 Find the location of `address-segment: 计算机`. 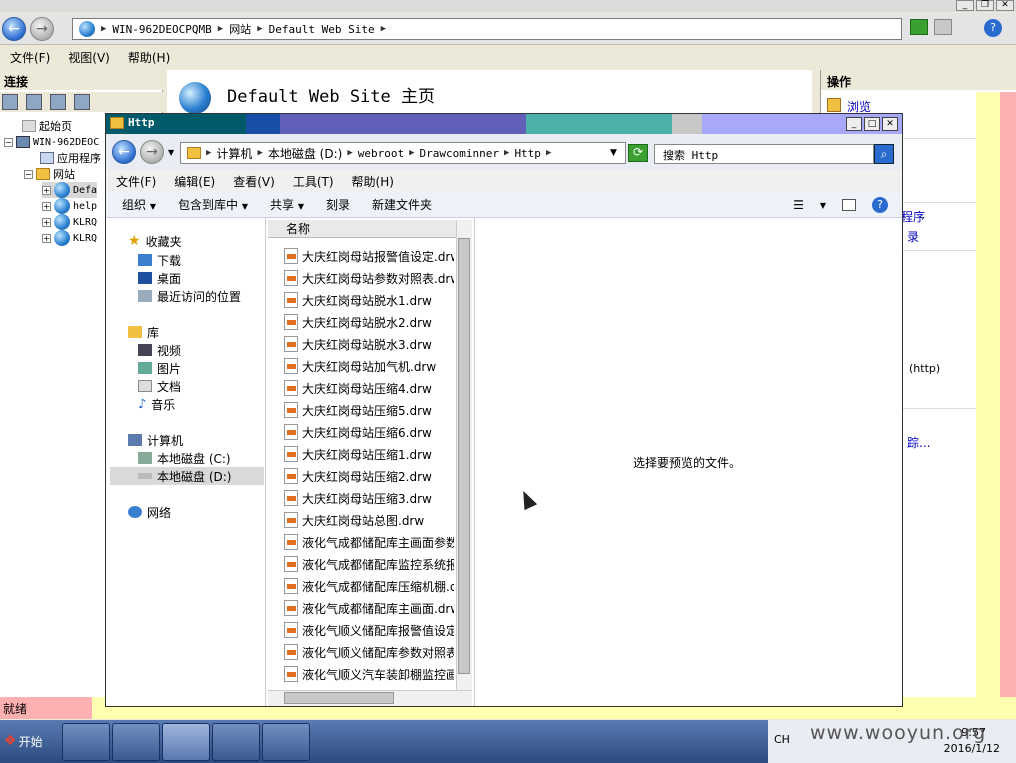

address-segment: 计算机 is located at coordinates (234, 153).